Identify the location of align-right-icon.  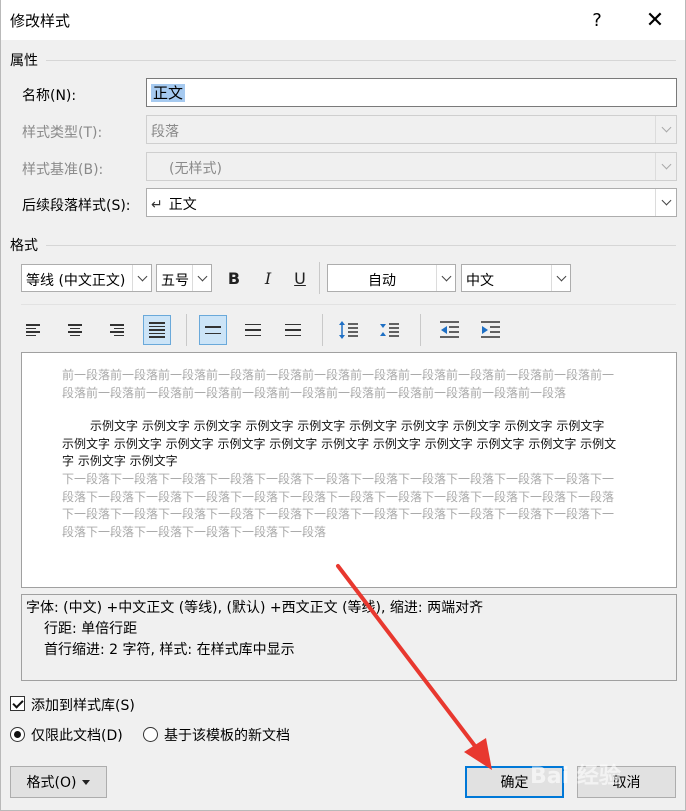
(116, 330).